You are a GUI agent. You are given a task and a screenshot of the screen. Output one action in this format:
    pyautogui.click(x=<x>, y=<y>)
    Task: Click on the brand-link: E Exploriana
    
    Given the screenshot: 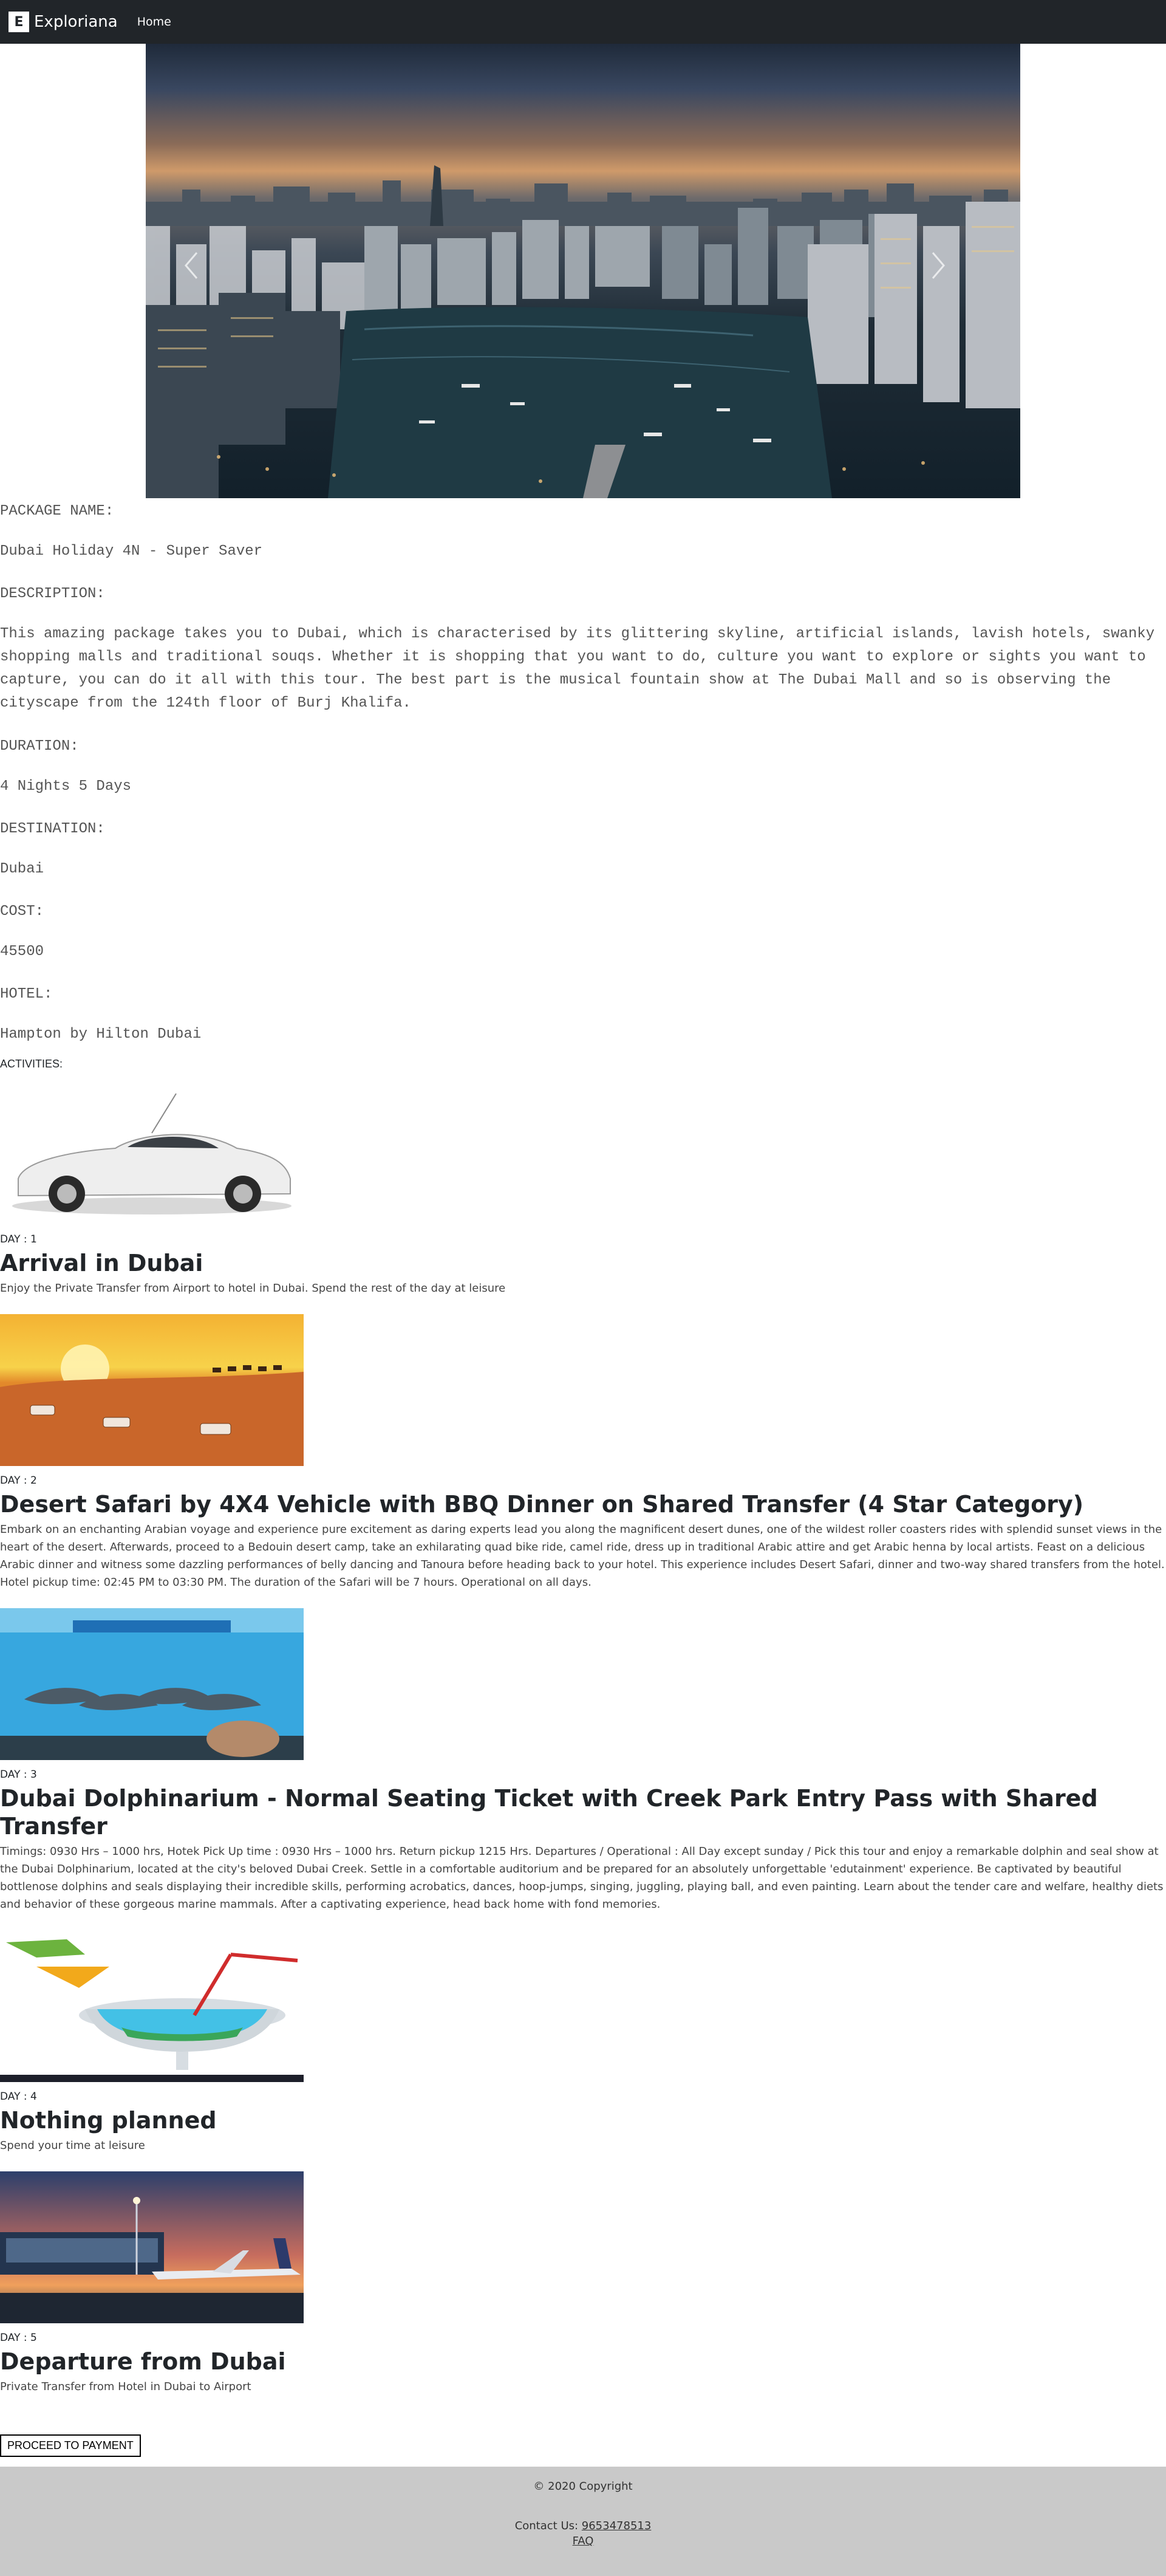 What is the action you would take?
    pyautogui.click(x=64, y=22)
    